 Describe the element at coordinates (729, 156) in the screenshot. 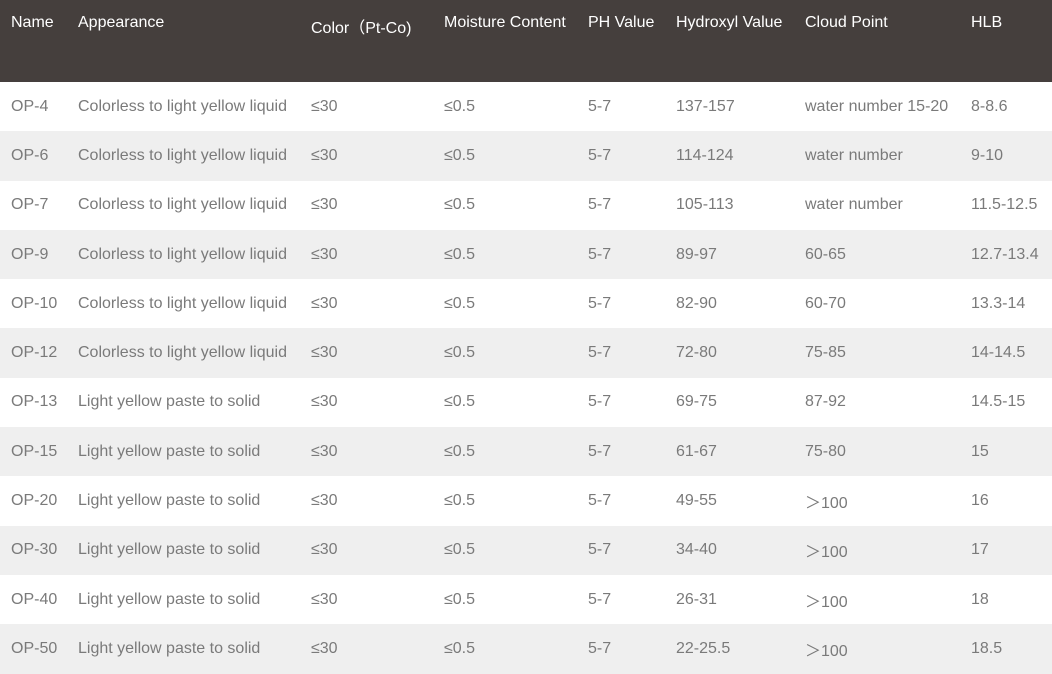

I see `cell-hydroxyl-value: 114-124` at that location.